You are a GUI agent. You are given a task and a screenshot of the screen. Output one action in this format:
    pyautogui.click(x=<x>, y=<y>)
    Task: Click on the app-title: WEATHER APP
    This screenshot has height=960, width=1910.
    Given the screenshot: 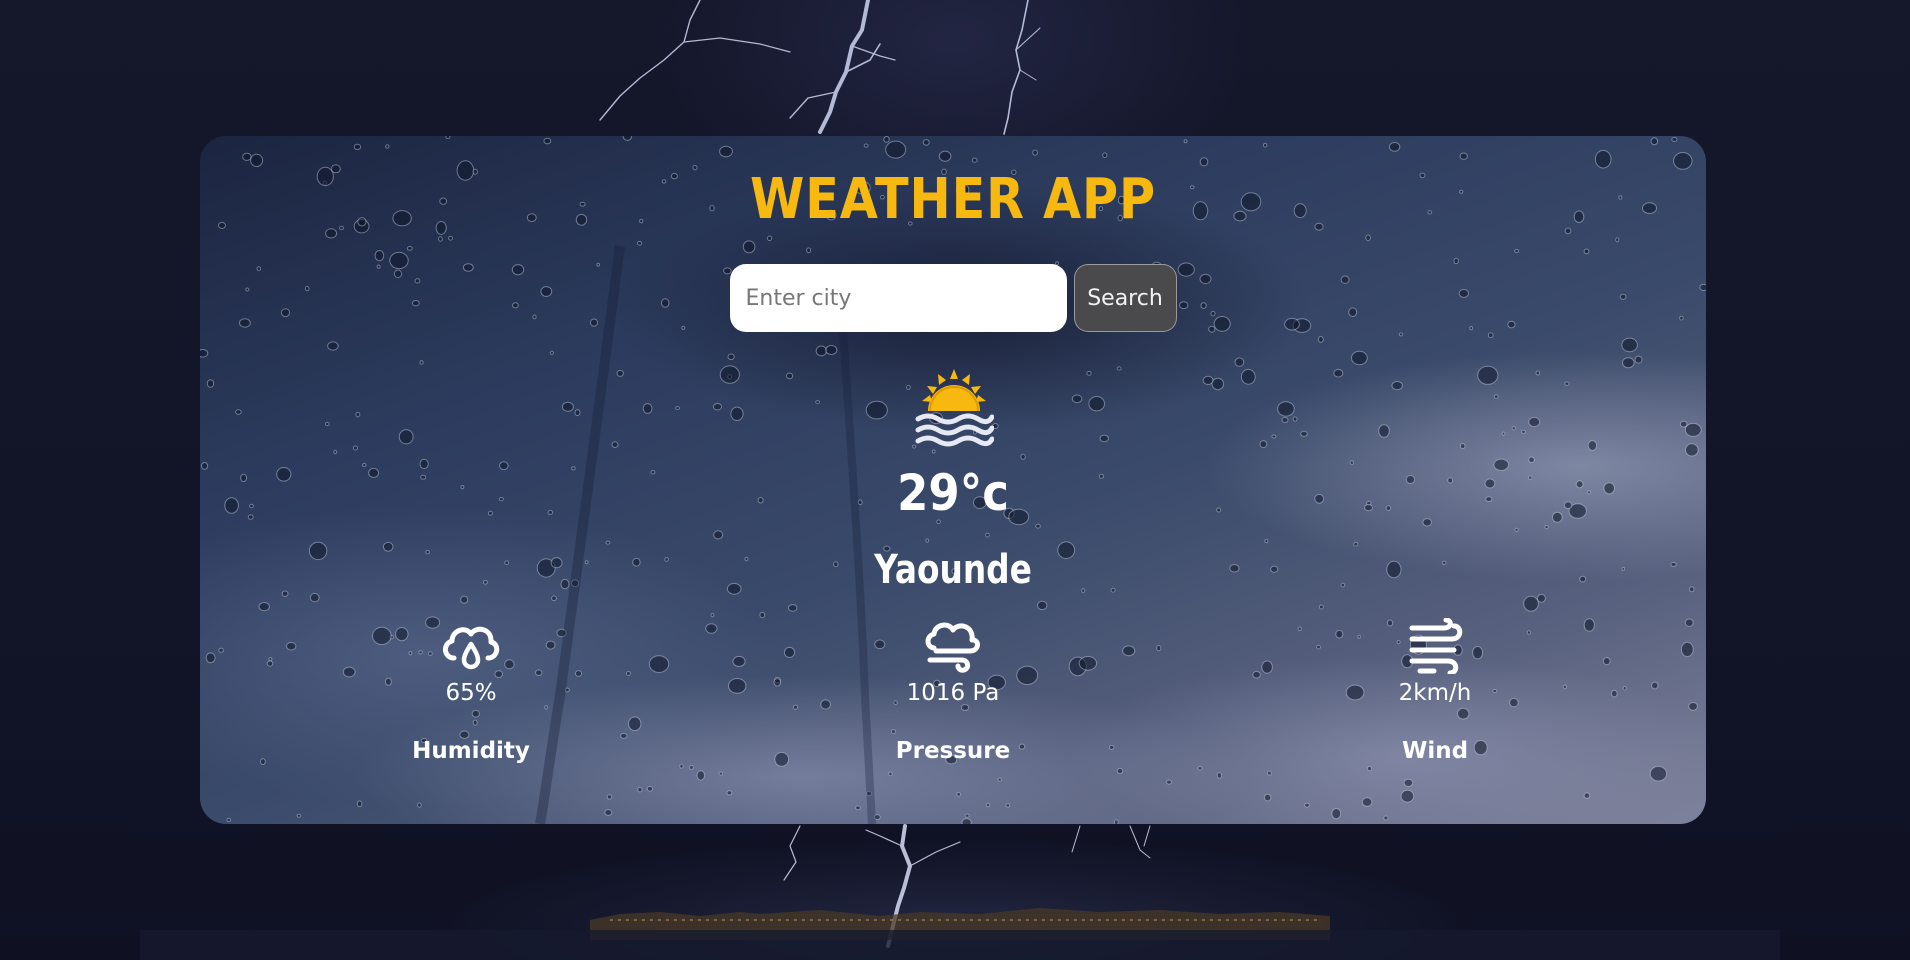 What is the action you would take?
    pyautogui.click(x=953, y=199)
    